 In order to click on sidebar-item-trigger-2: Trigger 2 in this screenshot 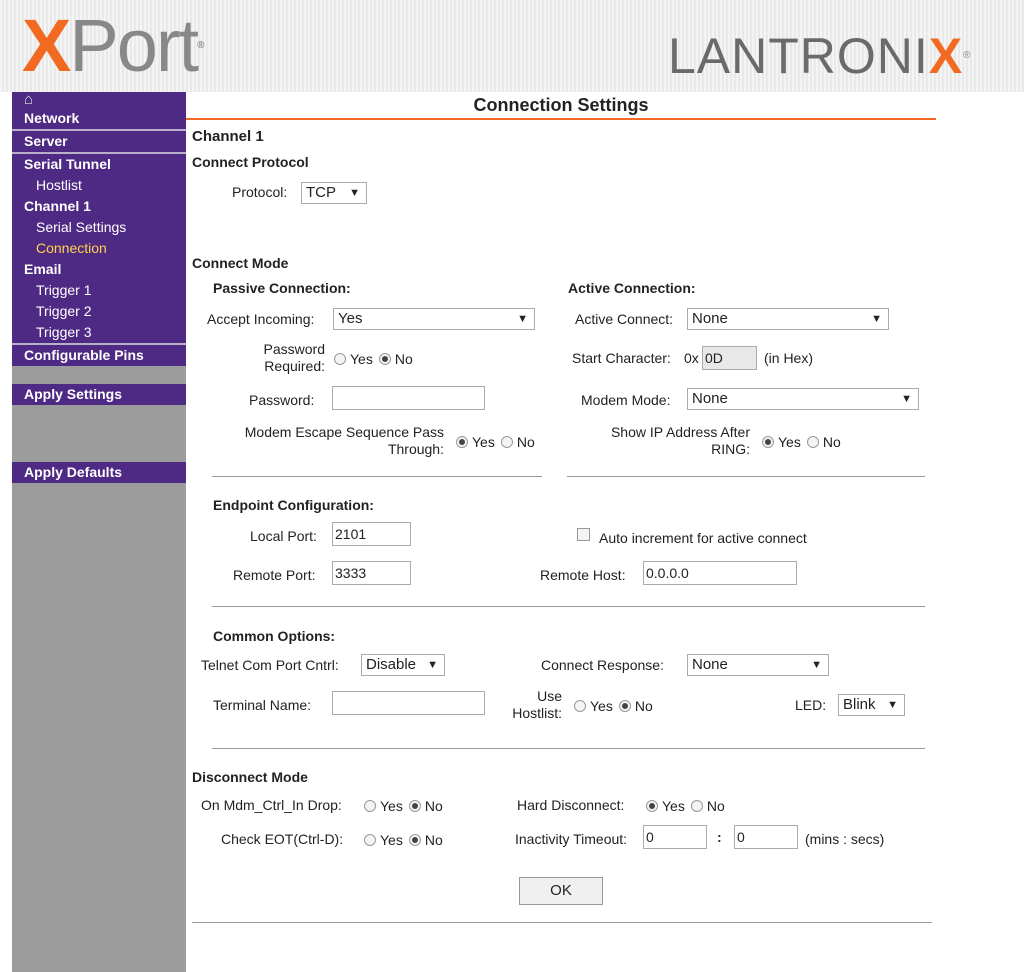, I will do `click(99, 311)`.